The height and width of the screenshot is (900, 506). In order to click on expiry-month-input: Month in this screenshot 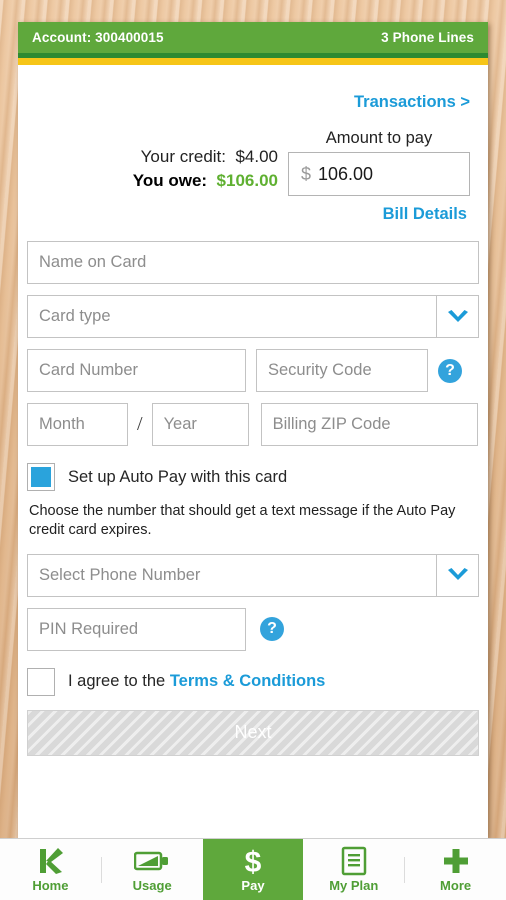, I will do `click(77, 424)`.